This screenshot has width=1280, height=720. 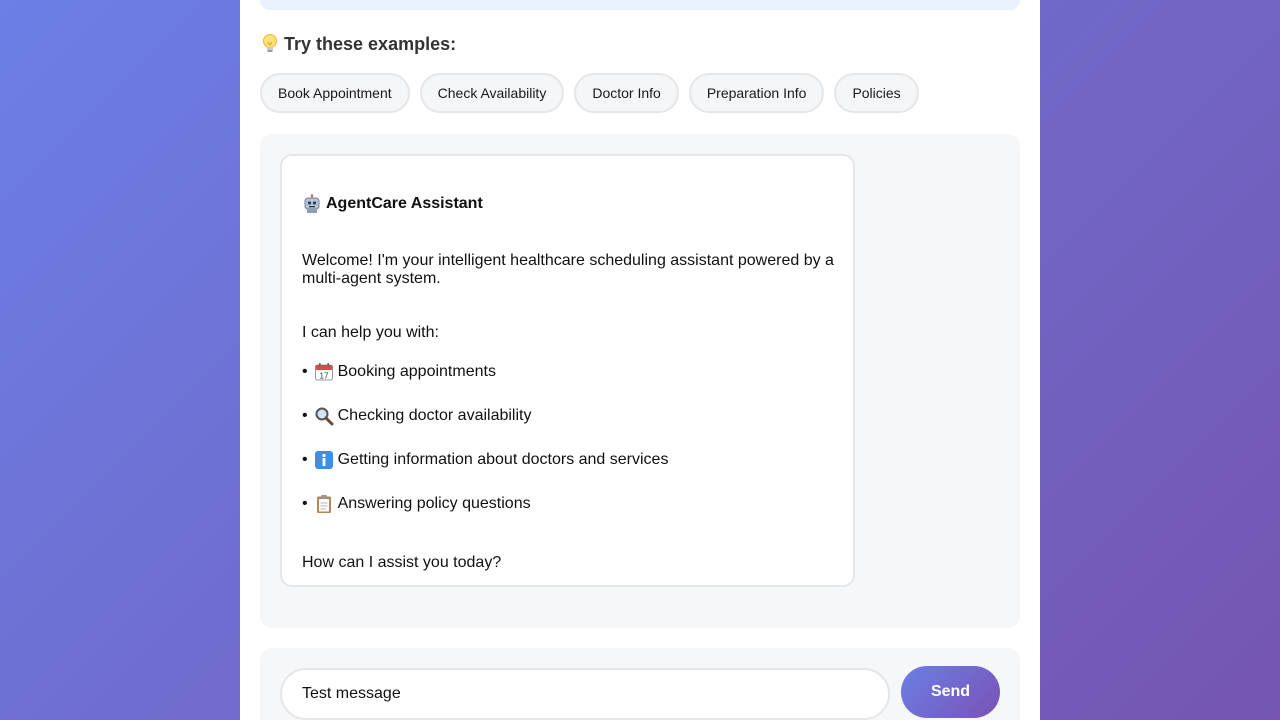 I want to click on closing-question: How can I assist you today?, so click(x=402, y=562).